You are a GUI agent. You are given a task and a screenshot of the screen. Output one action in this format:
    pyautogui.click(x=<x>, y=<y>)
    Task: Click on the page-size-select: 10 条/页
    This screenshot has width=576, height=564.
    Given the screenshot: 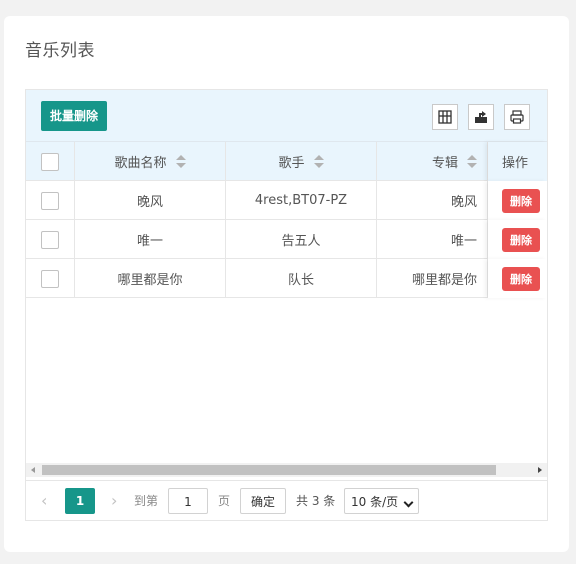 What is the action you would take?
    pyautogui.click(x=381, y=501)
    